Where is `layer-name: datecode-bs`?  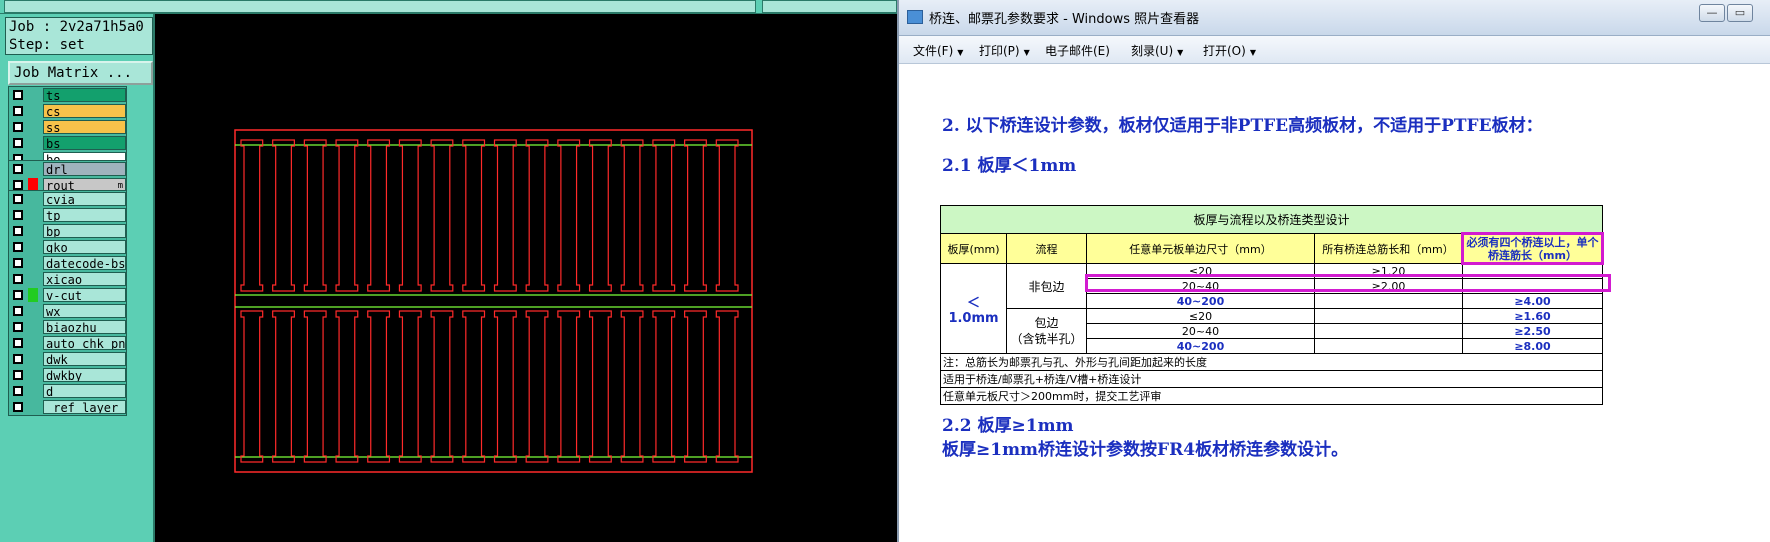
layer-name: datecode-bs is located at coordinates (84, 263).